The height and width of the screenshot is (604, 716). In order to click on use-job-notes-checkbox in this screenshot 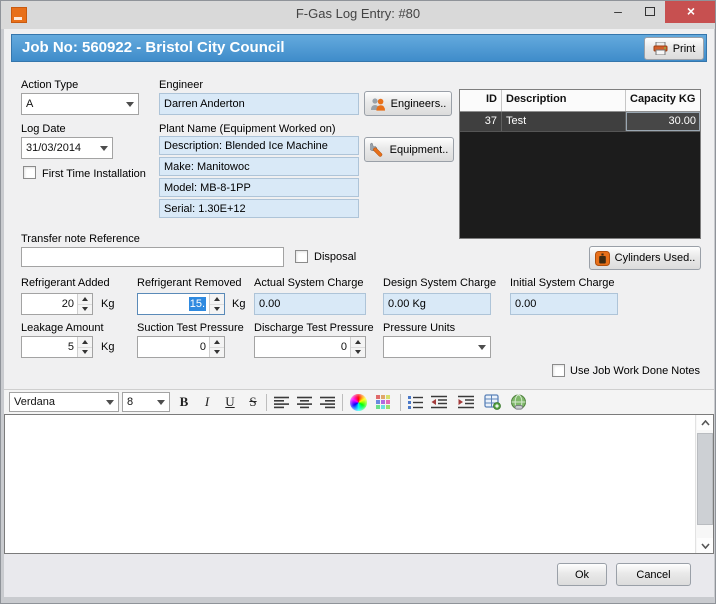, I will do `click(558, 370)`.